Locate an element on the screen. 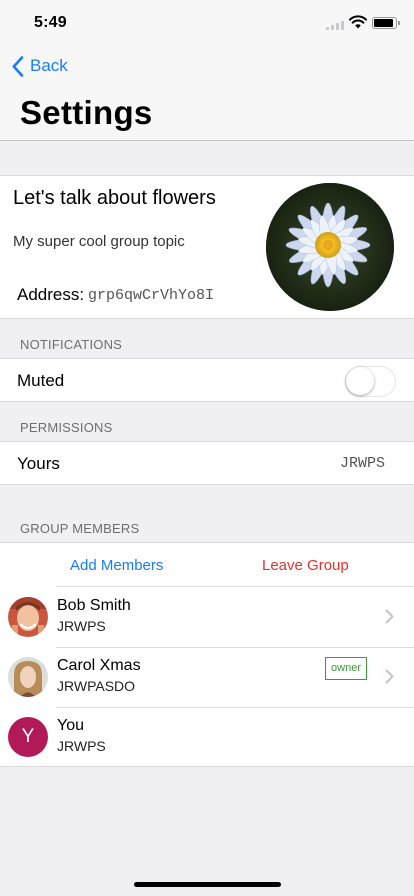 The image size is (414, 896). muted-row: Muted is located at coordinates (207, 380).